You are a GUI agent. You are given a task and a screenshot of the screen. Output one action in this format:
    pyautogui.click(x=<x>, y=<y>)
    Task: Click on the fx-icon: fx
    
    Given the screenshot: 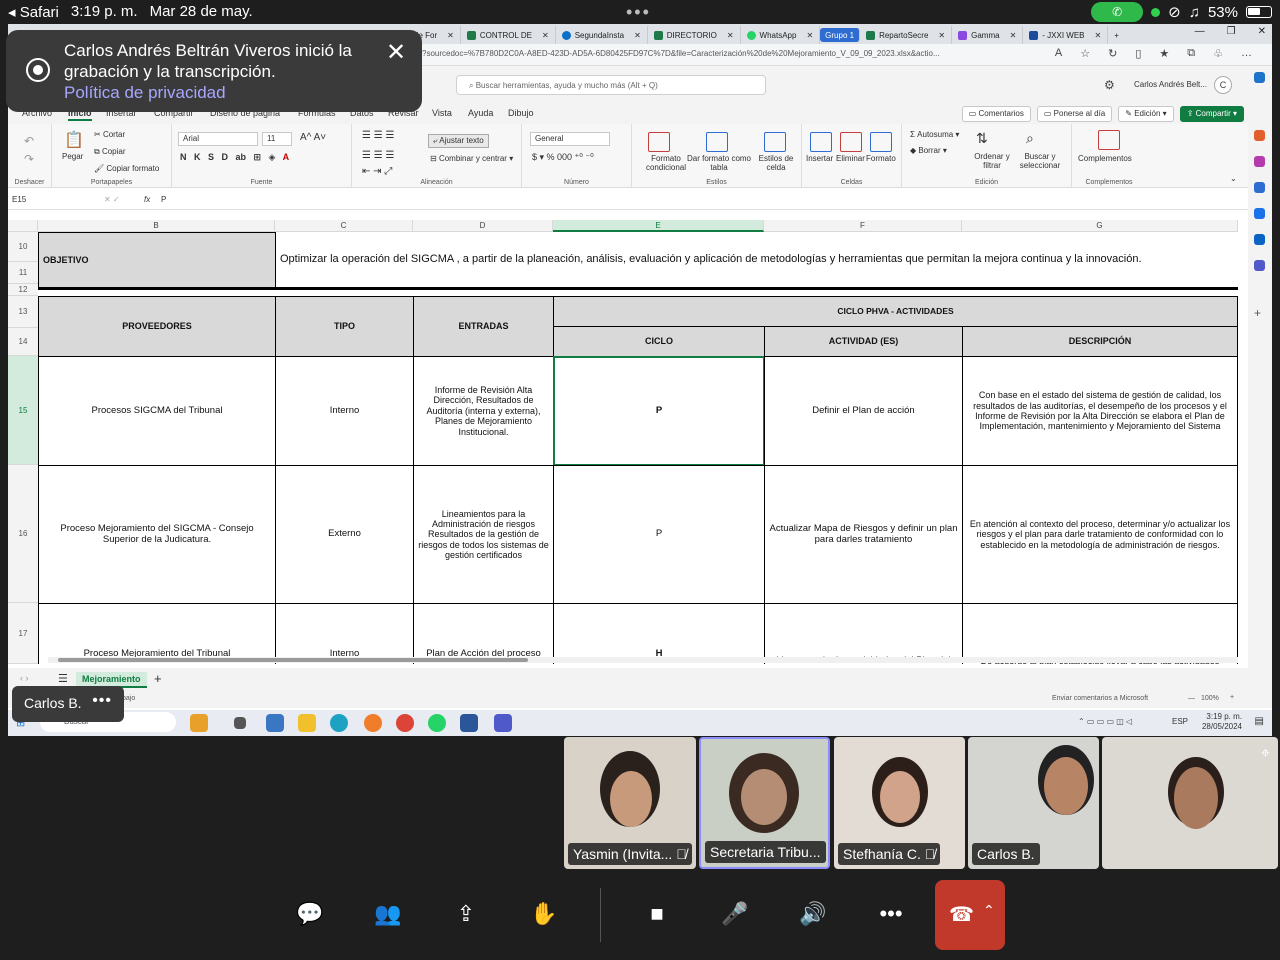 What is the action you would take?
    pyautogui.click(x=147, y=199)
    